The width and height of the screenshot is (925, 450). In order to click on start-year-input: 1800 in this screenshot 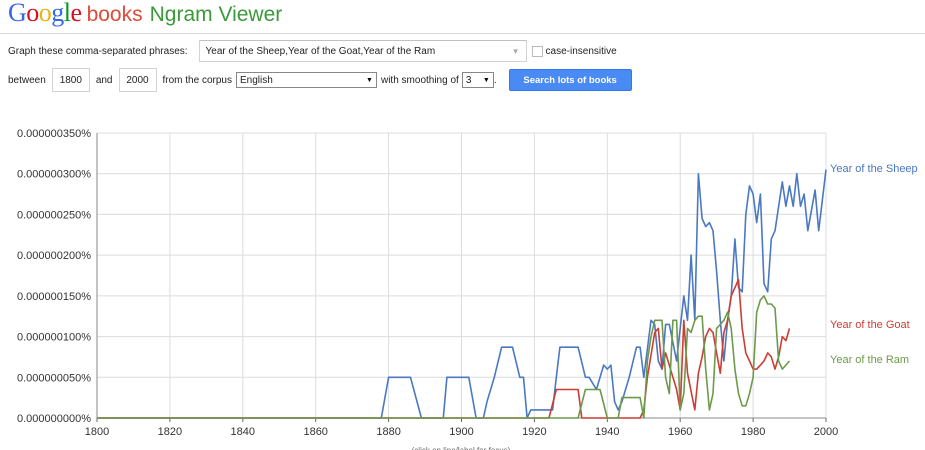, I will do `click(70, 80)`.